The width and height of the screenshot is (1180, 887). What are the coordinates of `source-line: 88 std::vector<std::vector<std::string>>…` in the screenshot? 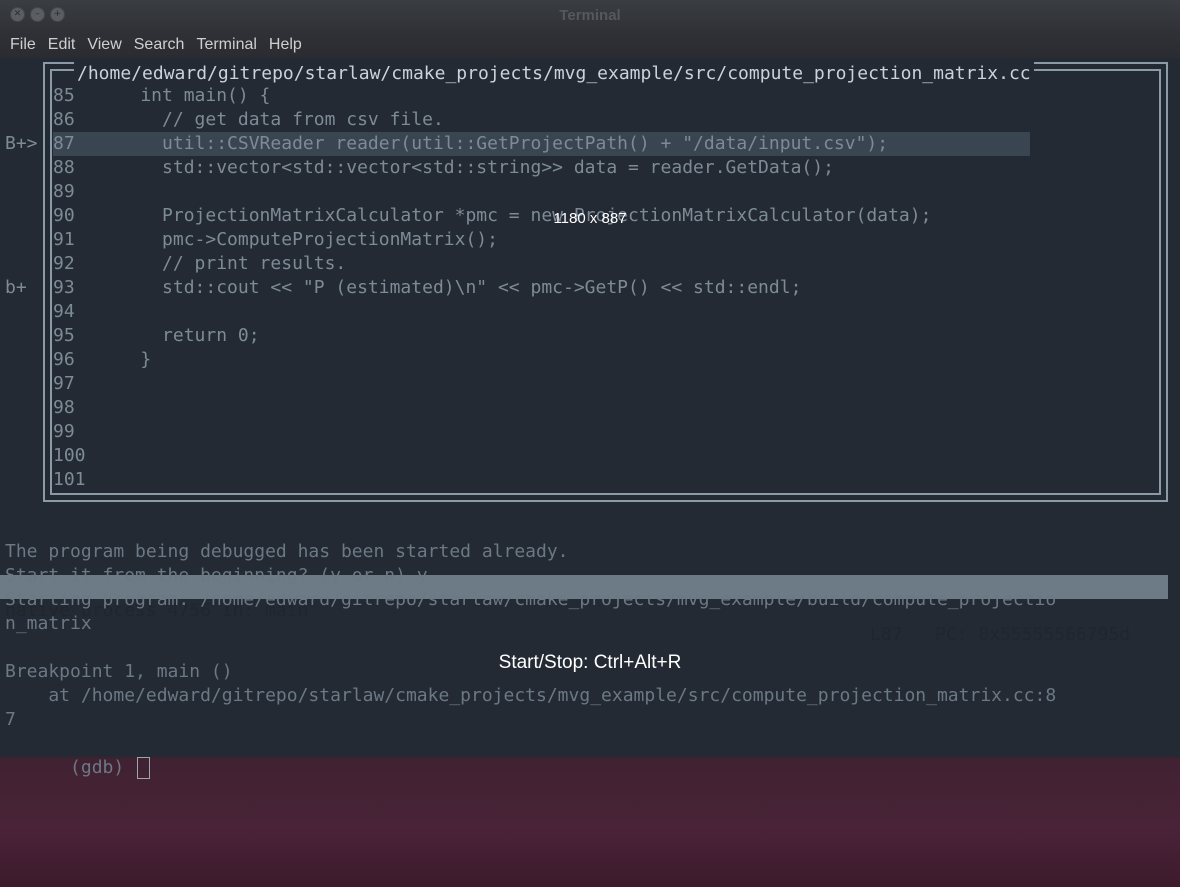 It's located at (443, 168).